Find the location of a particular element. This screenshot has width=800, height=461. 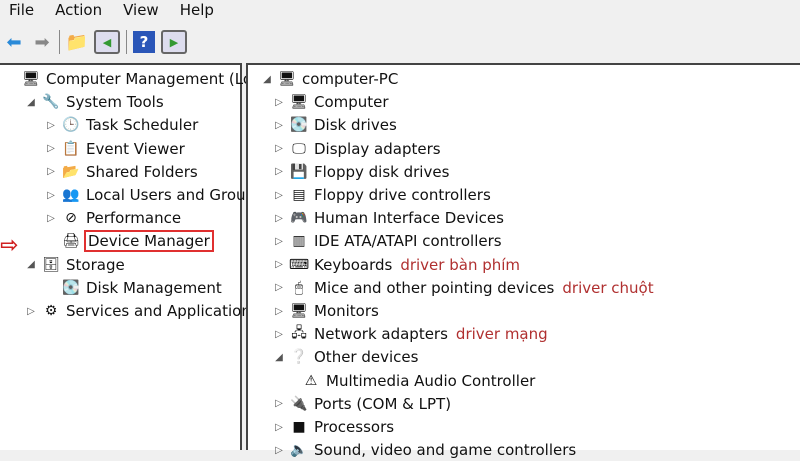

tree-item-storage: ◢ 🗄 Storage is located at coordinates (74, 265).